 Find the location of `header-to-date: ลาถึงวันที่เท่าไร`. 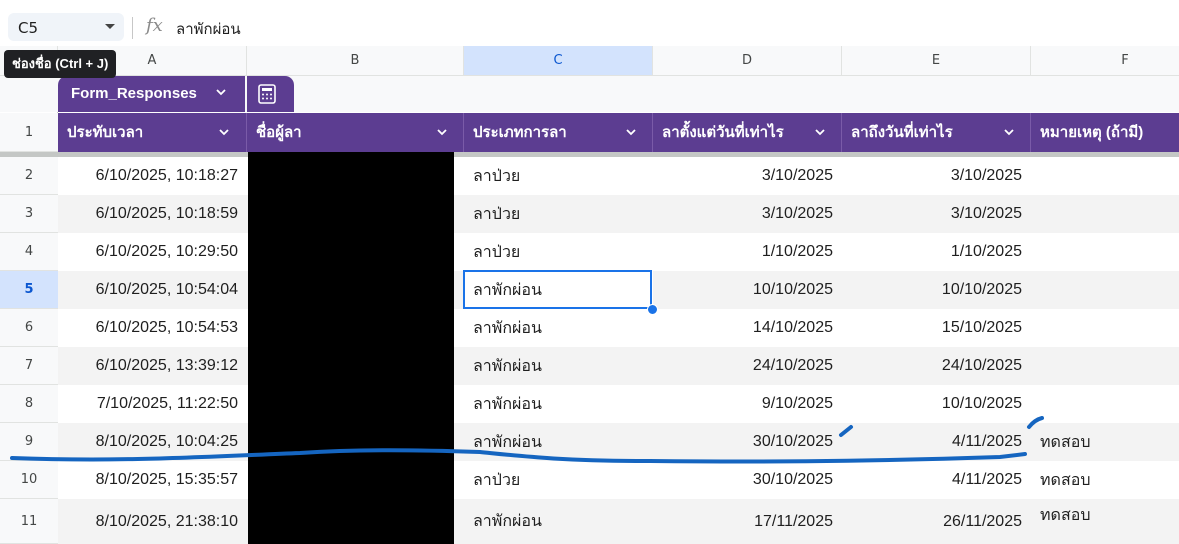

header-to-date: ลาถึงวันที่เท่าไร is located at coordinates (936, 132).